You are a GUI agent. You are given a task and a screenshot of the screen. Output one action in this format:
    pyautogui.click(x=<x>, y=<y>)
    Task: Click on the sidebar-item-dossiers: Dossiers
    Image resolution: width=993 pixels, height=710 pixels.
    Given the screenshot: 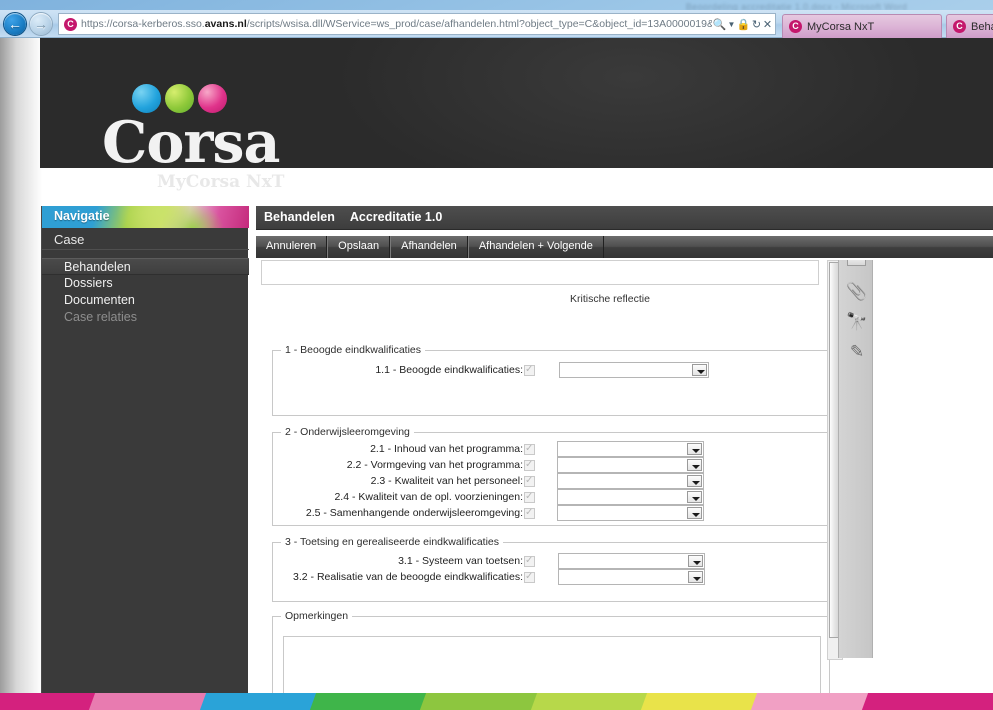 What is the action you would take?
    pyautogui.click(x=145, y=283)
    